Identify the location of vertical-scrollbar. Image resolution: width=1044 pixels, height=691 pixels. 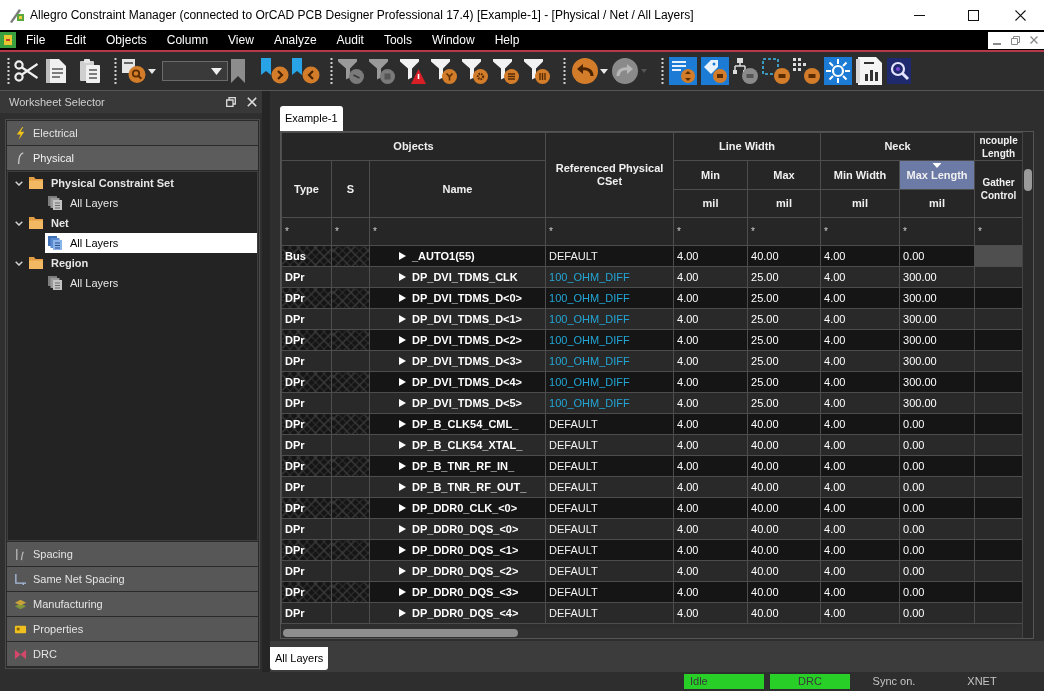
(1027, 385).